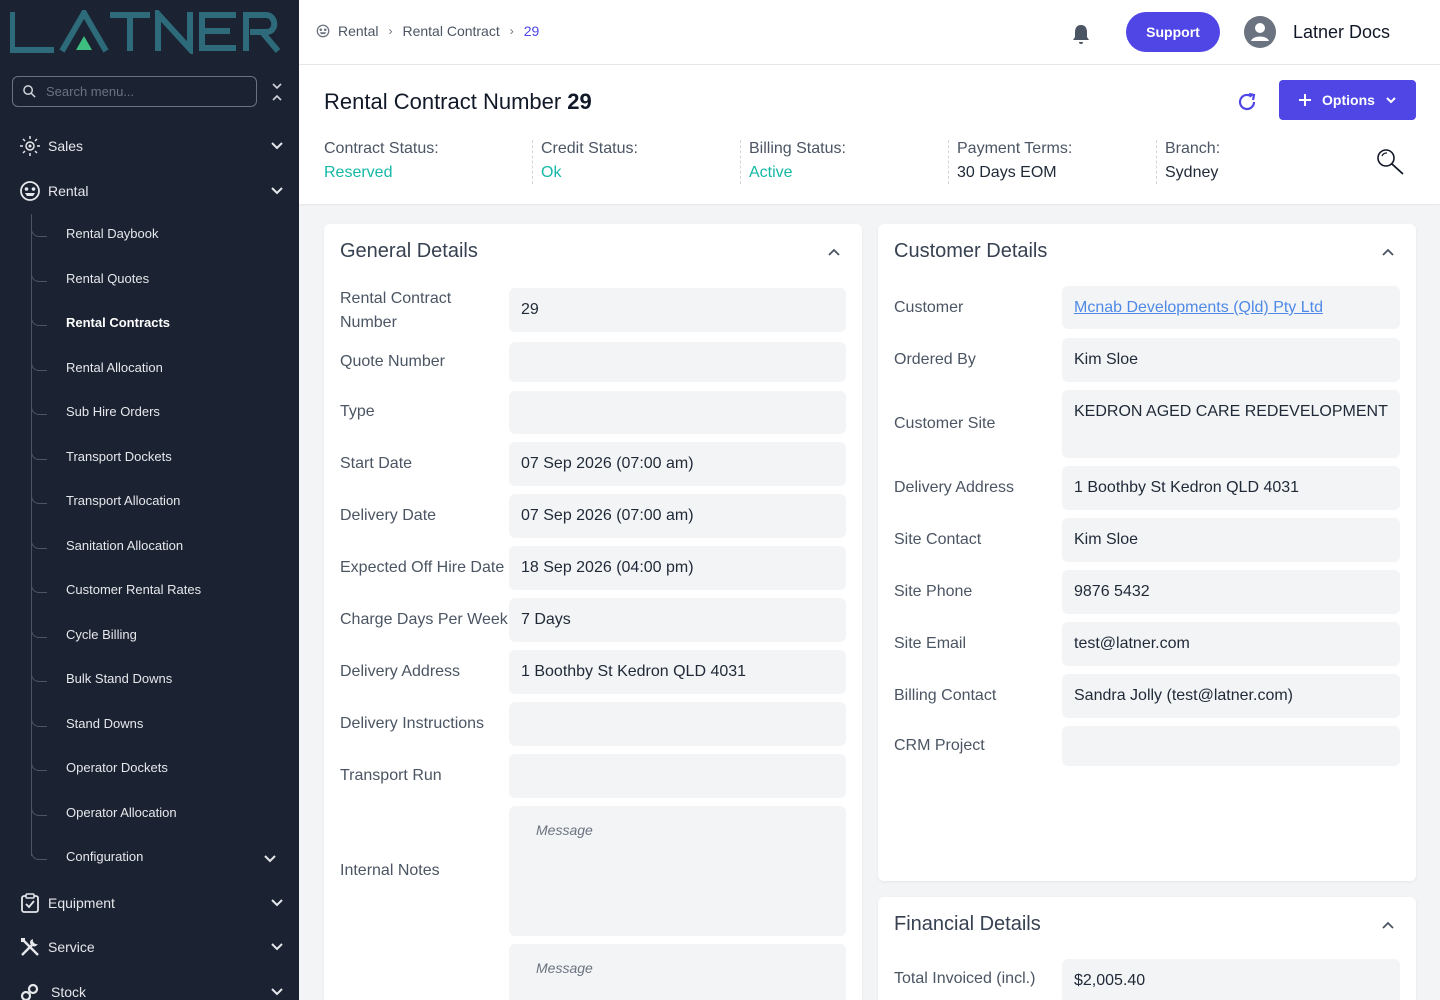 The height and width of the screenshot is (1000, 1440). Describe the element at coordinates (358, 172) in the screenshot. I see `status-badge: Reserved` at that location.